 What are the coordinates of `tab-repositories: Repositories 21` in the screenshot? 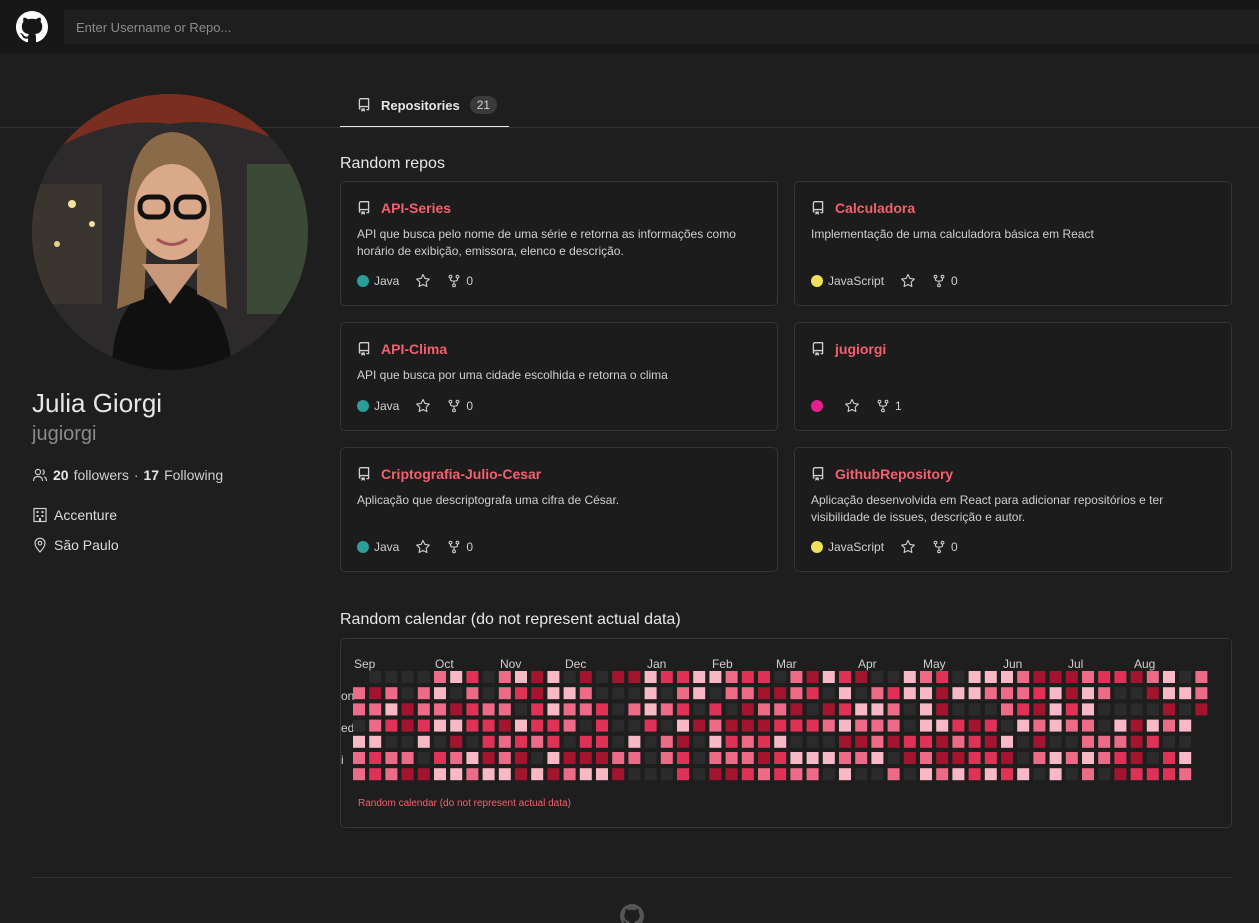 It's located at (424, 106).